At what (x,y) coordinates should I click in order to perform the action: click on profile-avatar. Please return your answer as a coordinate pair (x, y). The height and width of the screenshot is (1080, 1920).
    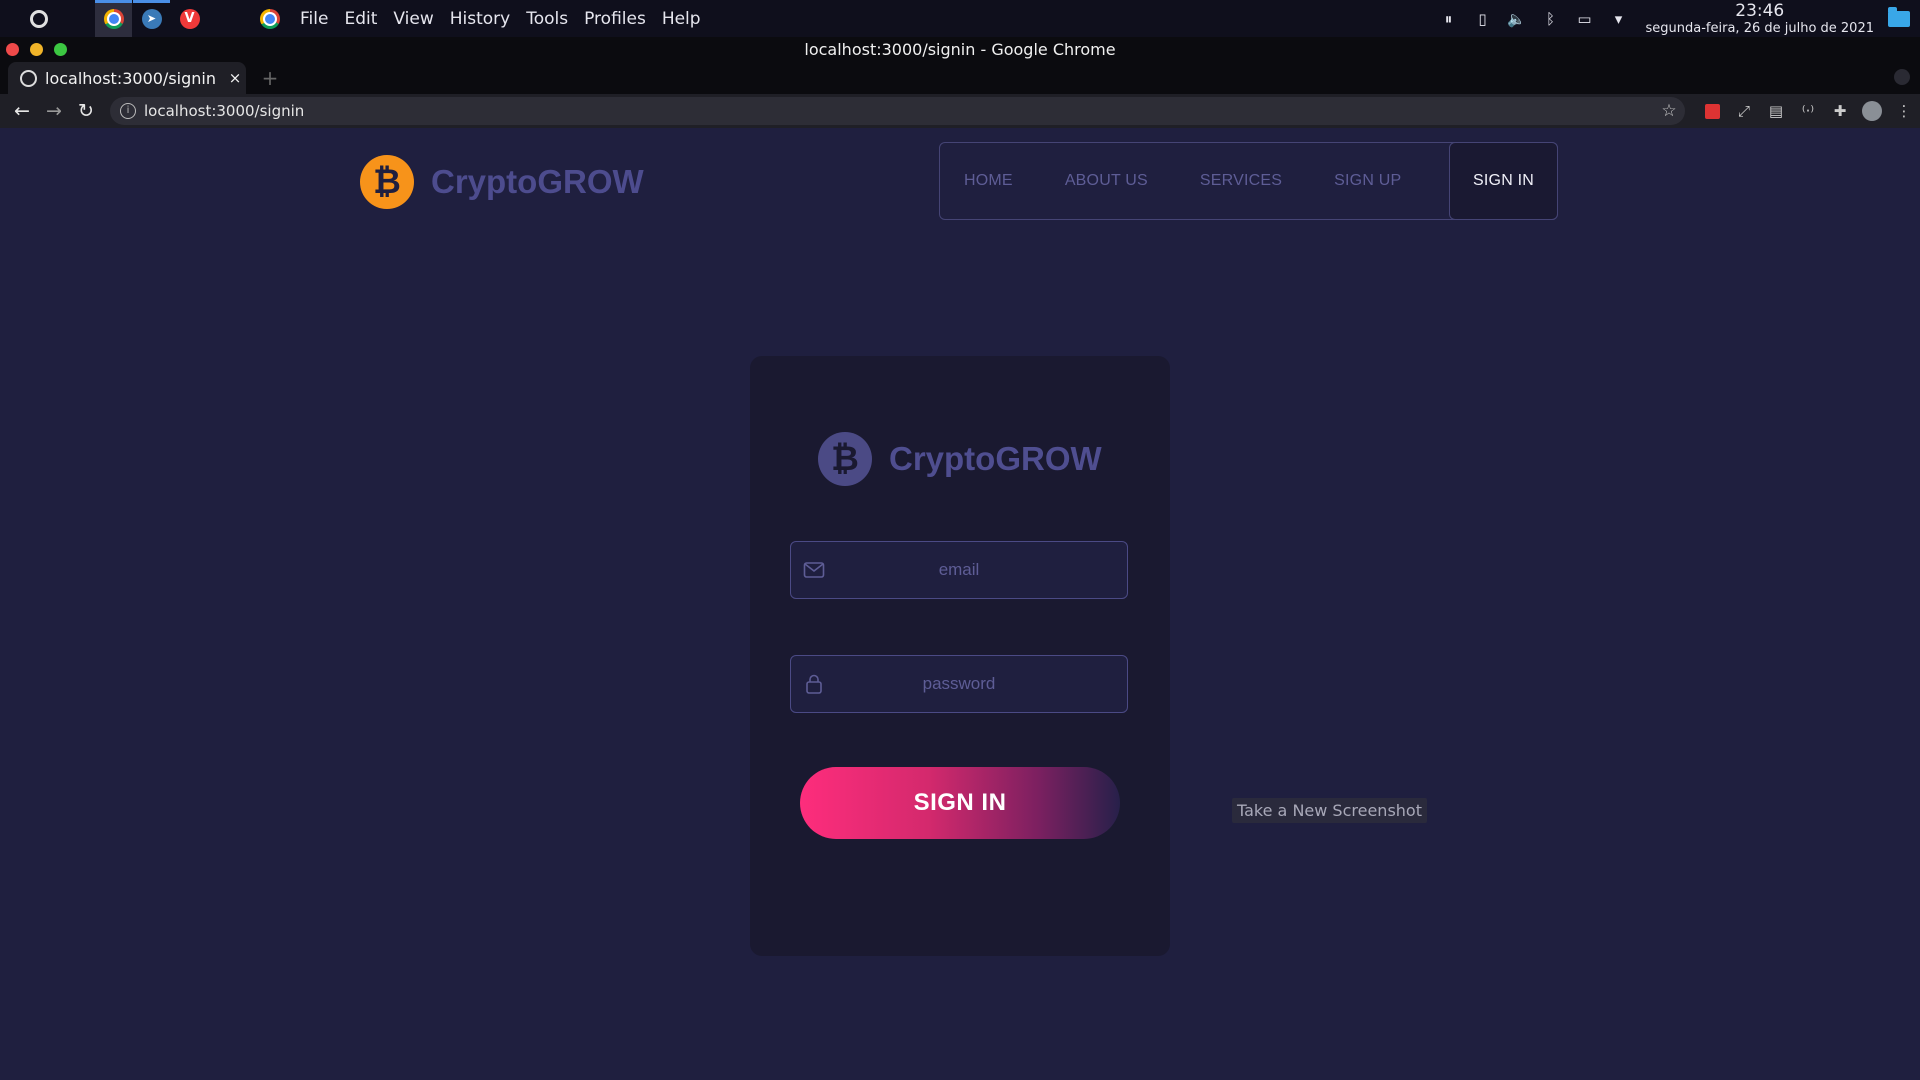
    Looking at the image, I should click on (1872, 111).